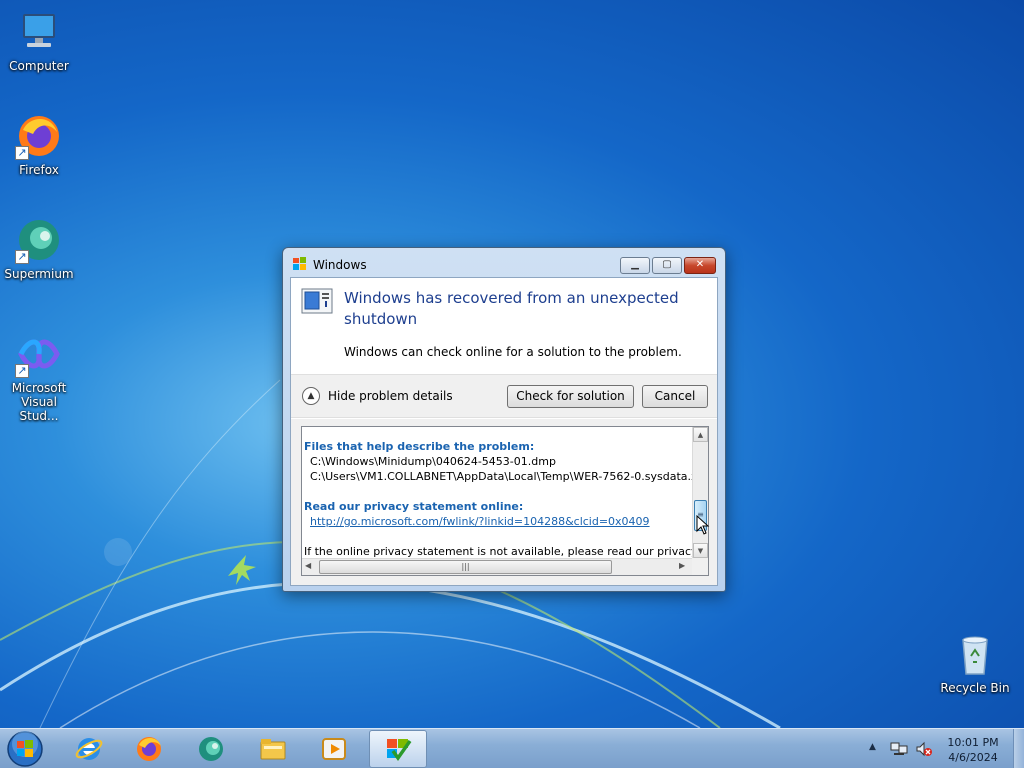 The height and width of the screenshot is (768, 1024). I want to click on desktop-icon-label: Firefox, so click(39, 170).